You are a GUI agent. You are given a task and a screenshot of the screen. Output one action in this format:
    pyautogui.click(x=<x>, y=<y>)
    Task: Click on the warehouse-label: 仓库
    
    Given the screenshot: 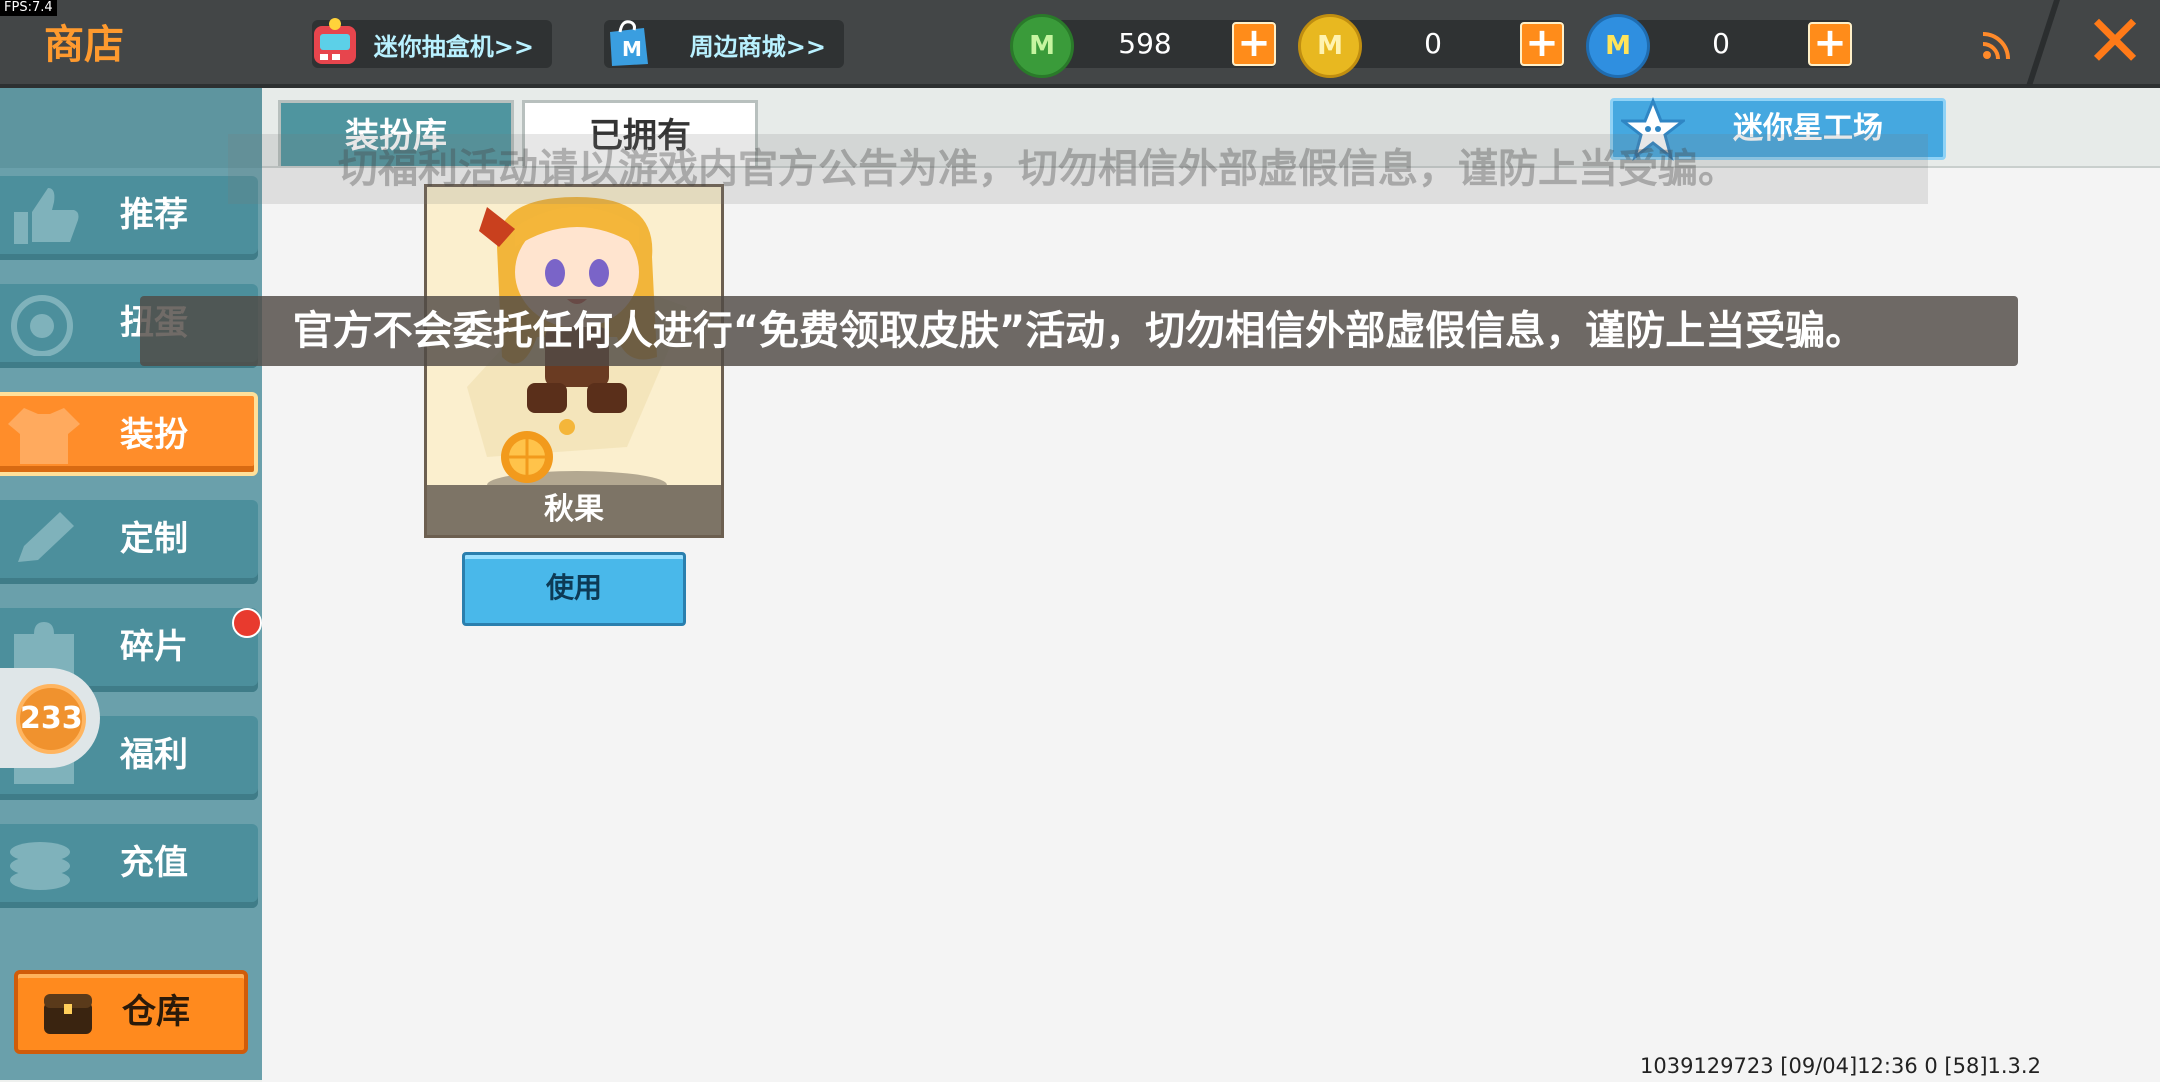 What is the action you would take?
    pyautogui.click(x=156, y=1012)
    